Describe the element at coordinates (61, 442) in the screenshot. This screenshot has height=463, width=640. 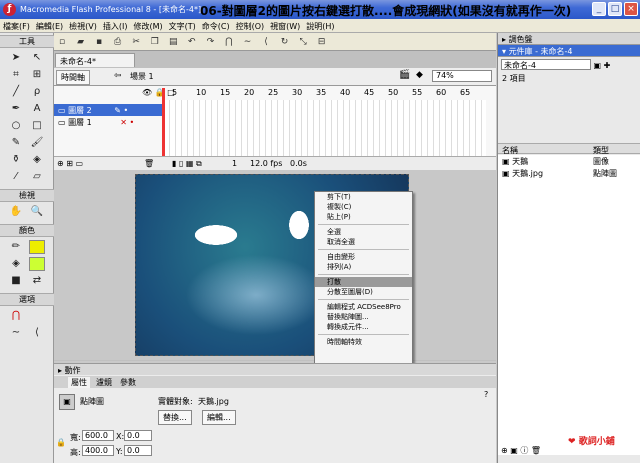
I see `lock-icon: 🔒` at that location.